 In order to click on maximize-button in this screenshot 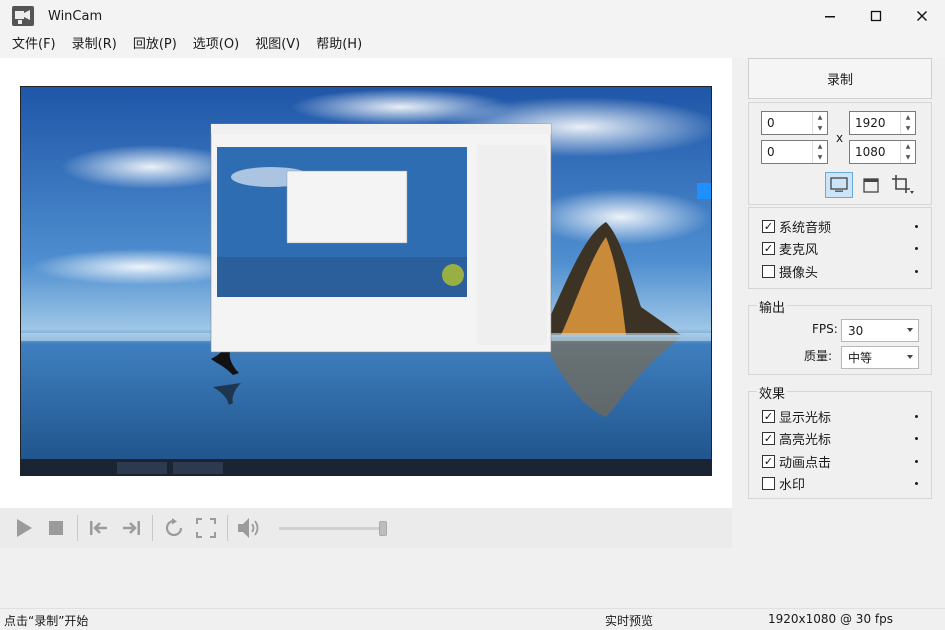, I will do `click(876, 16)`.